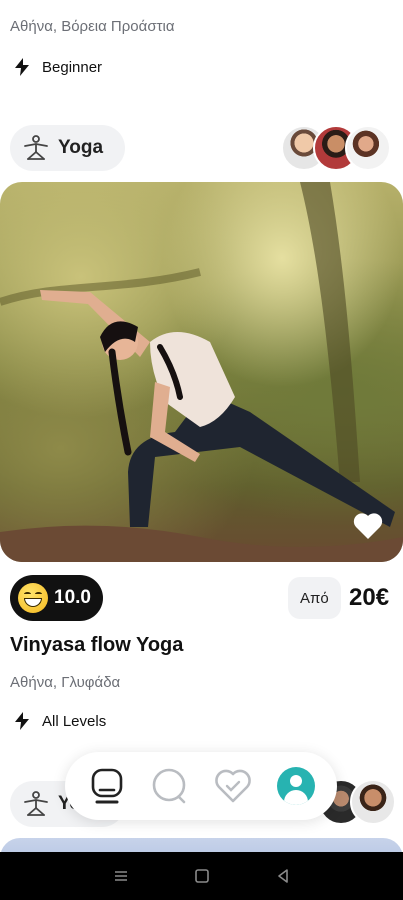  What do you see at coordinates (92, 26) in the screenshot?
I see `previous-card-location: Αθήνα, Βόρεια Προάστια` at bounding box center [92, 26].